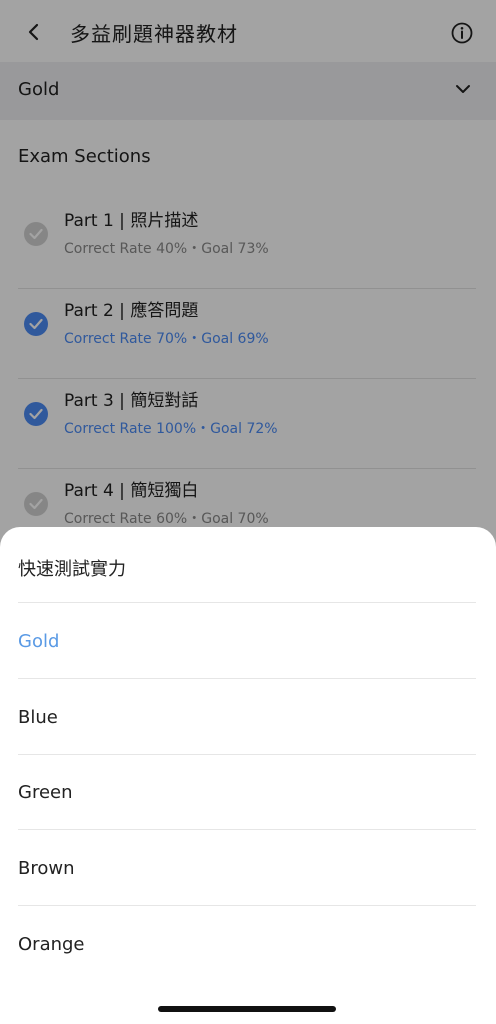 This screenshot has width=496, height=1024. I want to click on sheet-option-gold: Gold, so click(247, 641).